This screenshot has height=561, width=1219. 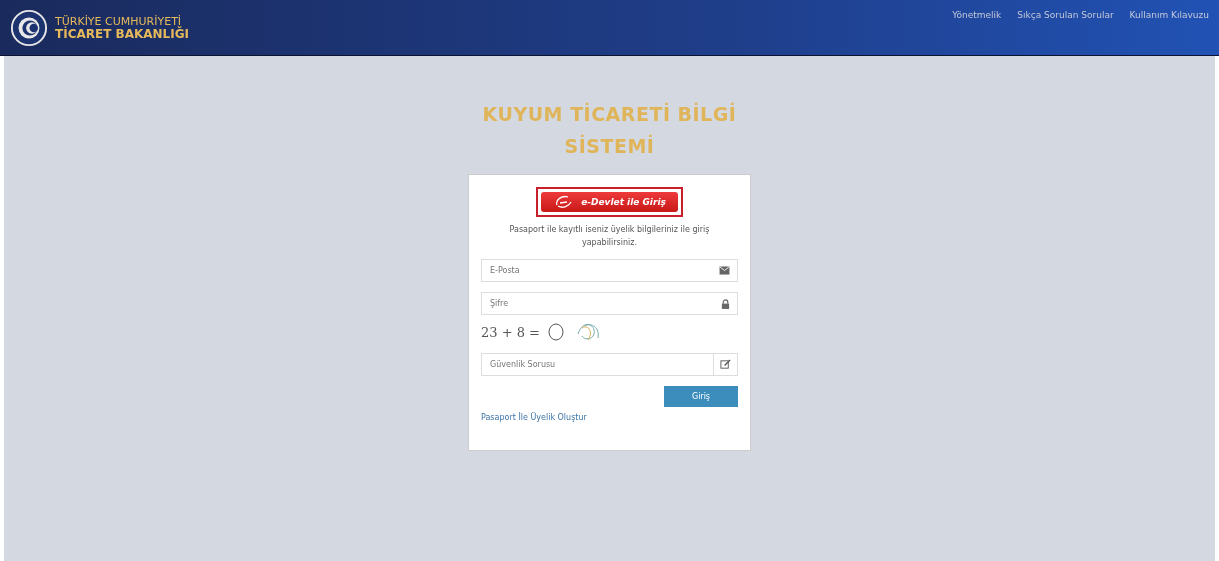 I want to click on register-link: Pasaport İle Üyelik Oluştur, so click(x=609, y=417).